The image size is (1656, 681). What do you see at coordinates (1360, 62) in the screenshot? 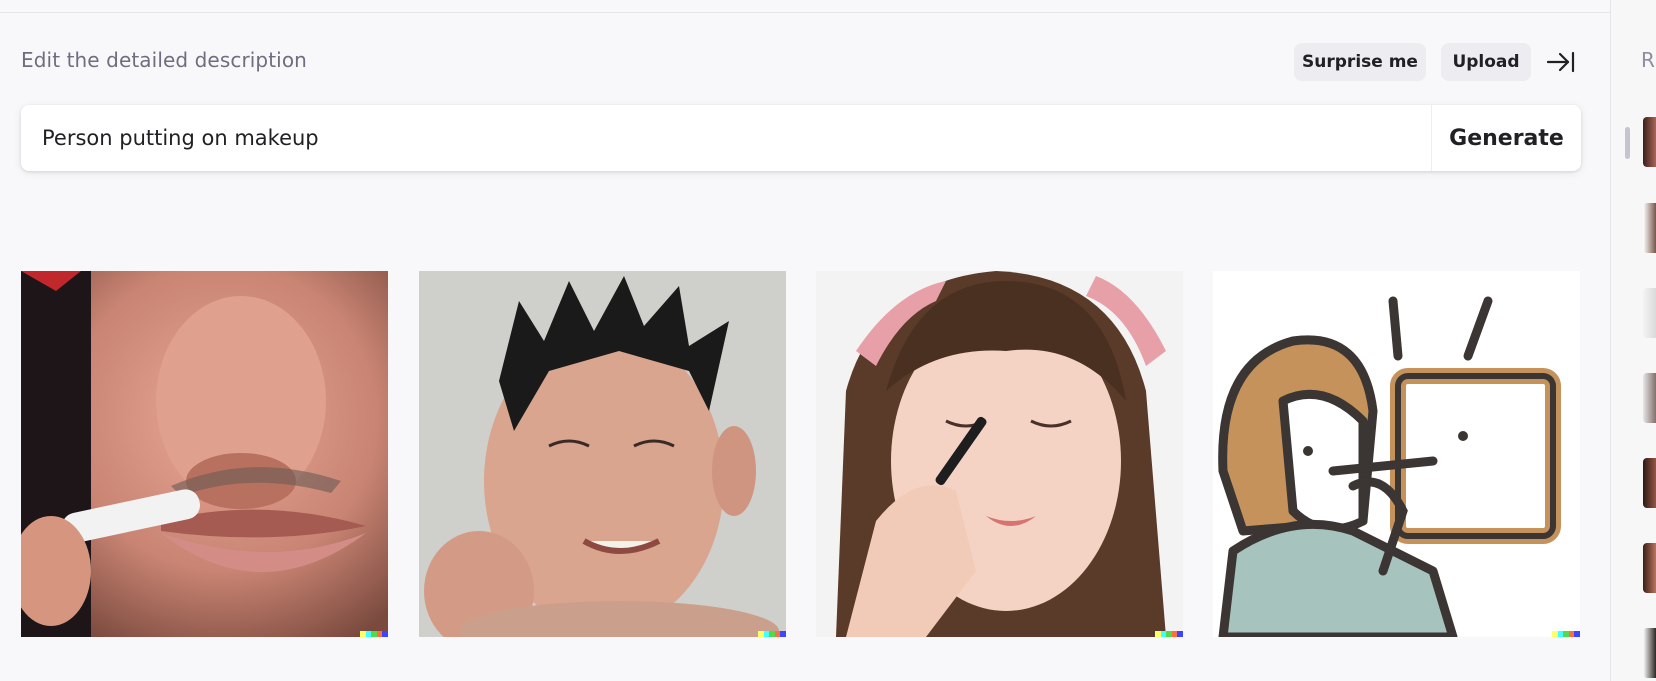
I see `surprise-me-button: Surprise me` at bounding box center [1360, 62].